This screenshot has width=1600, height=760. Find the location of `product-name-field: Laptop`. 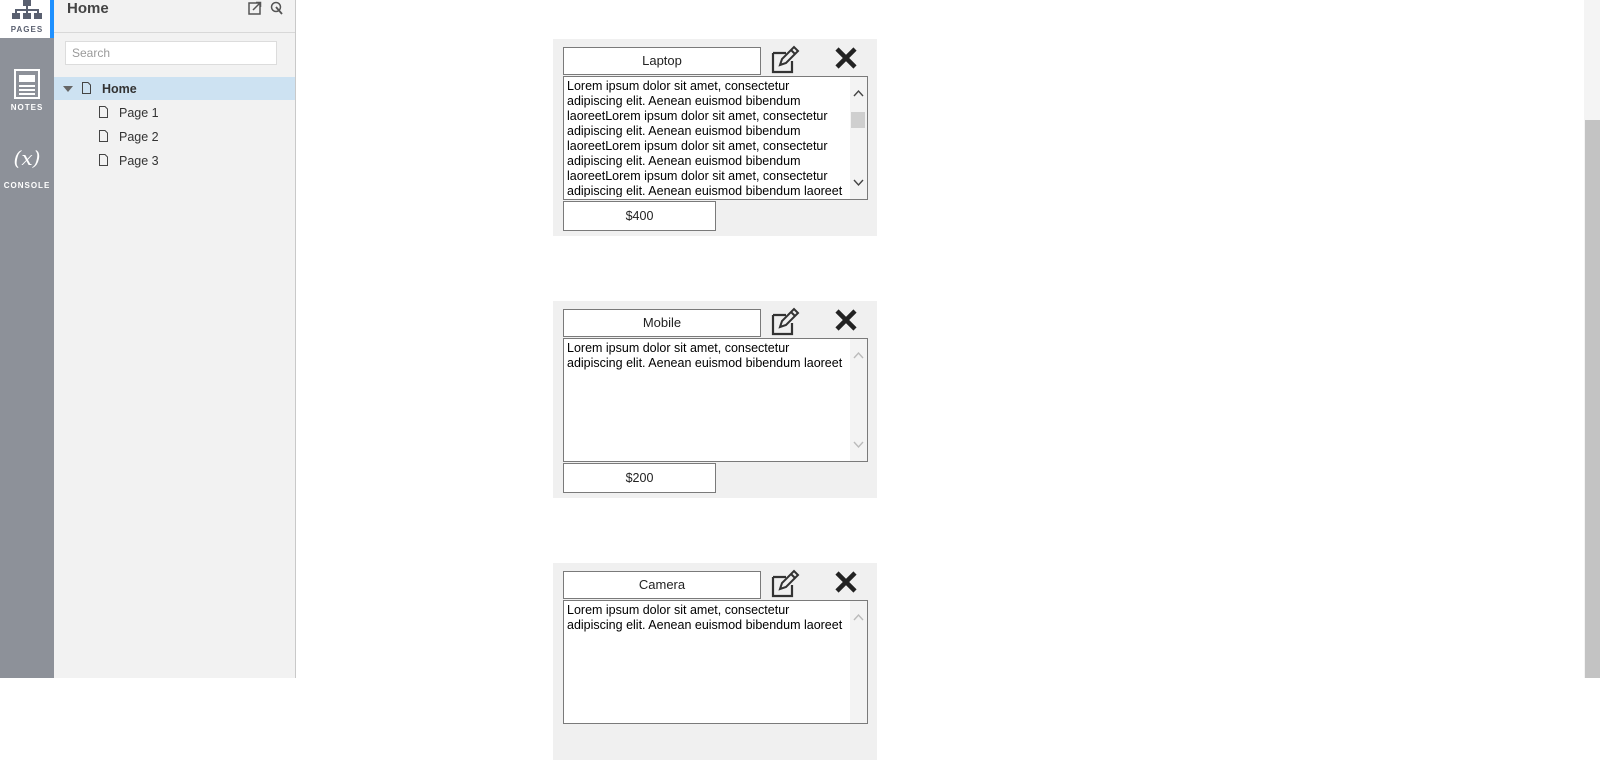

product-name-field: Laptop is located at coordinates (662, 61).